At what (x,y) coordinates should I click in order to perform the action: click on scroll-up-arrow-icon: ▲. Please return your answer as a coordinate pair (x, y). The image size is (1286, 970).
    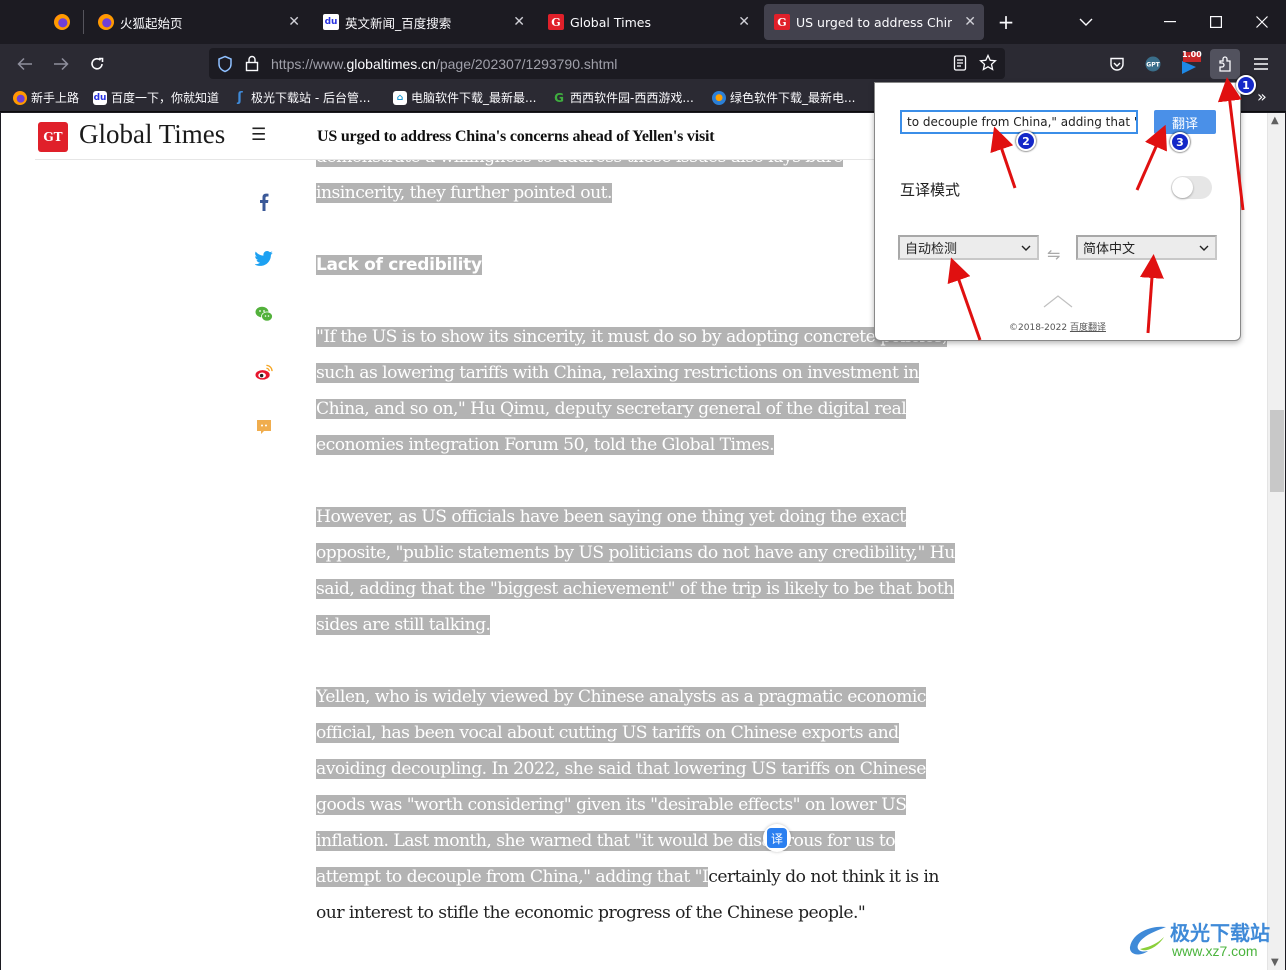
    Looking at the image, I should click on (1275, 120).